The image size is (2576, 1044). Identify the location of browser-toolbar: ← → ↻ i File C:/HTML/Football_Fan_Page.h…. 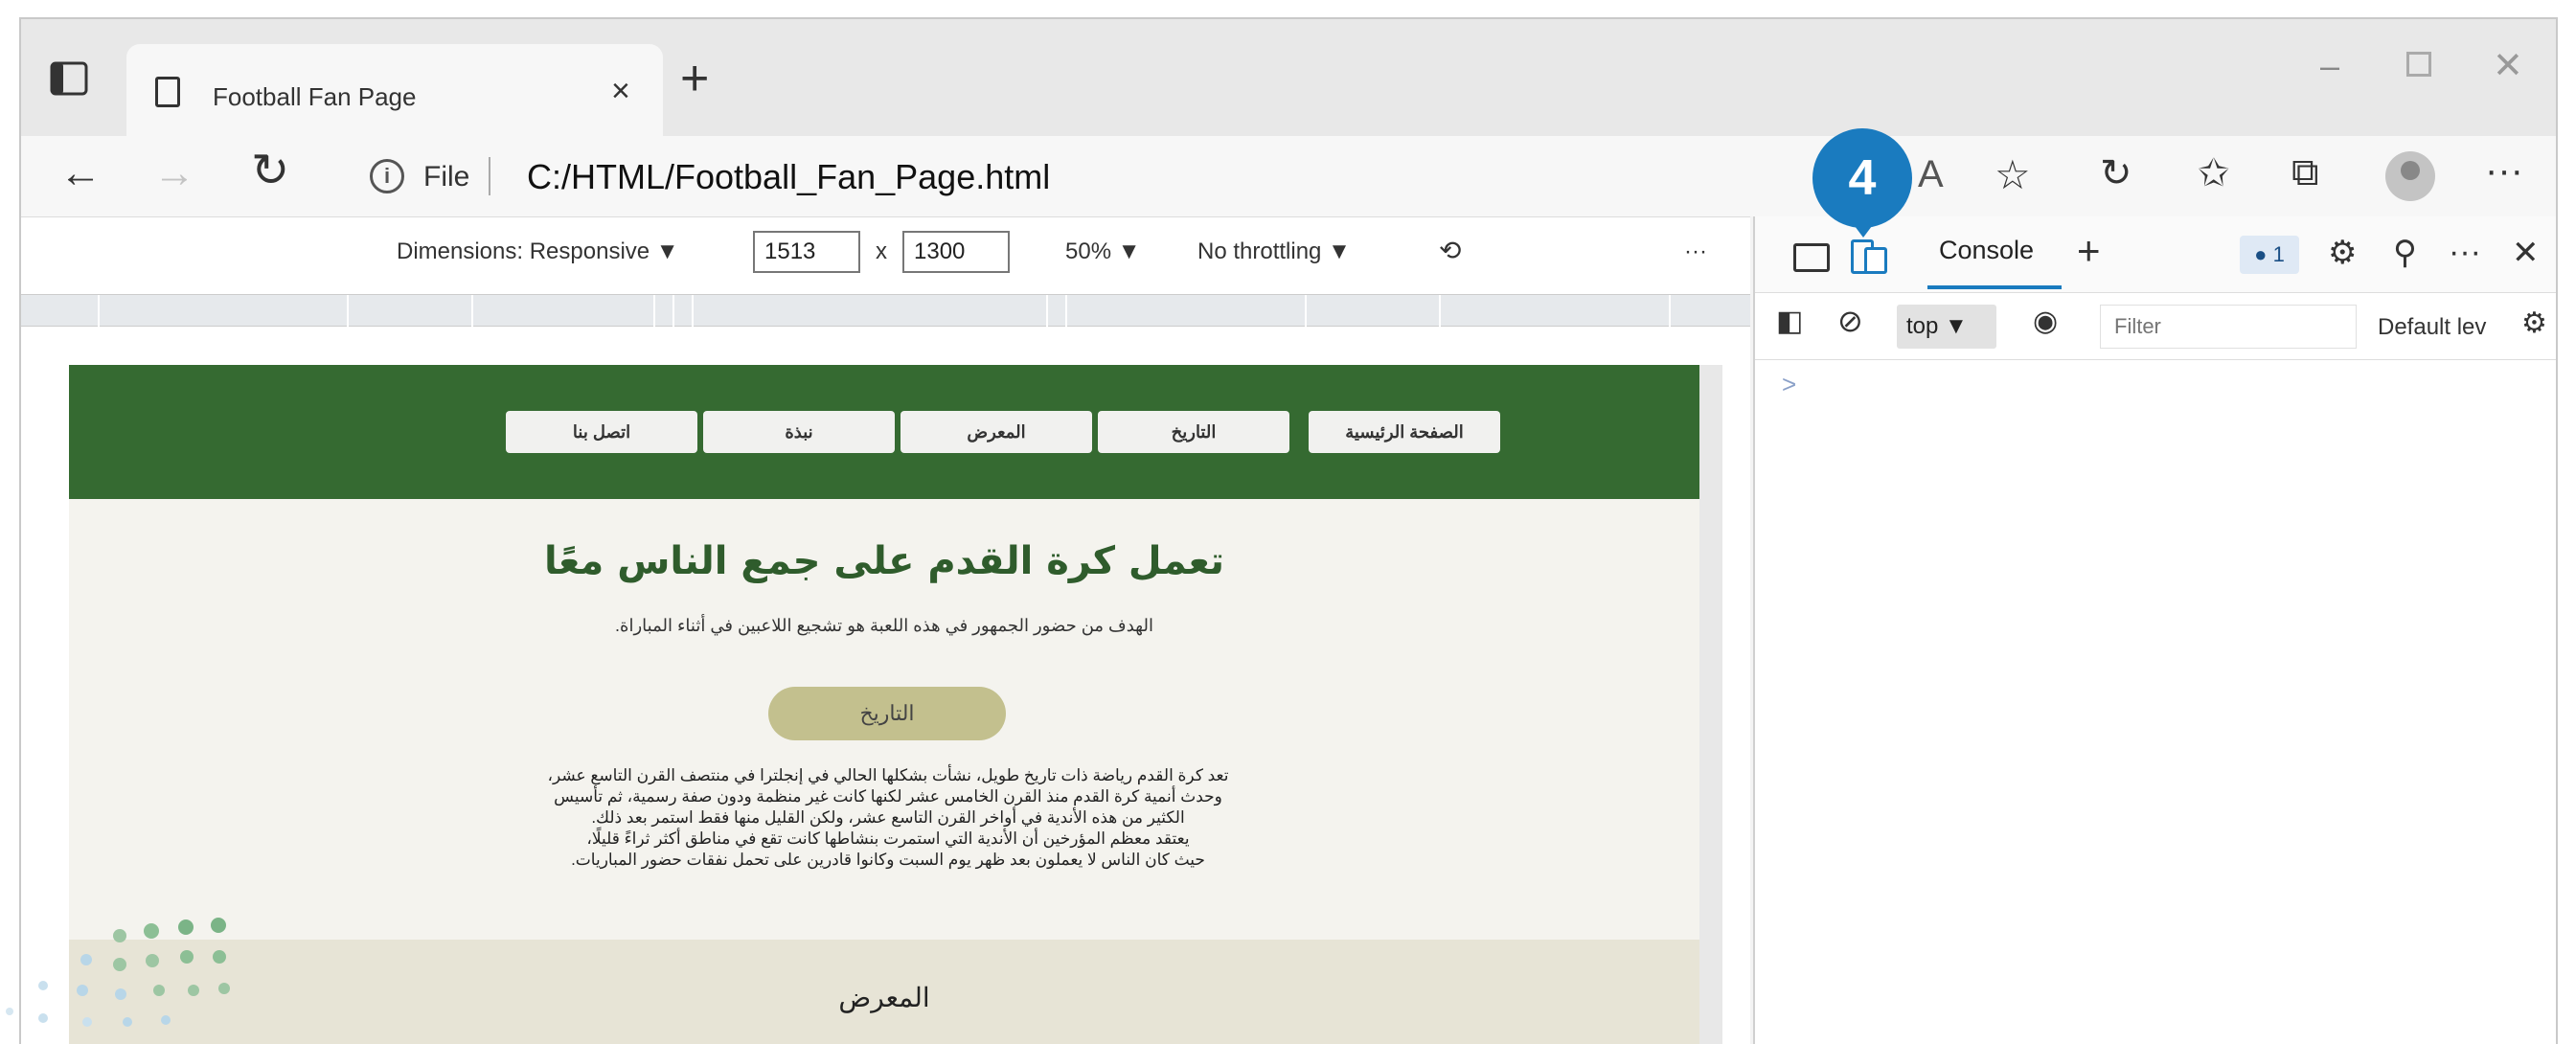
(1289, 176).